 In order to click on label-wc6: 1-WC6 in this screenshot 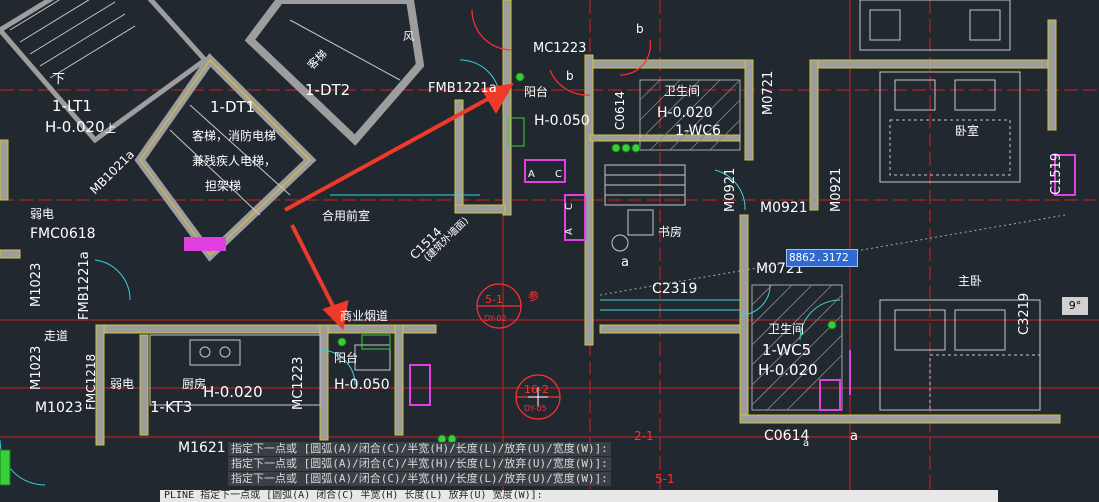, I will do `click(698, 131)`.